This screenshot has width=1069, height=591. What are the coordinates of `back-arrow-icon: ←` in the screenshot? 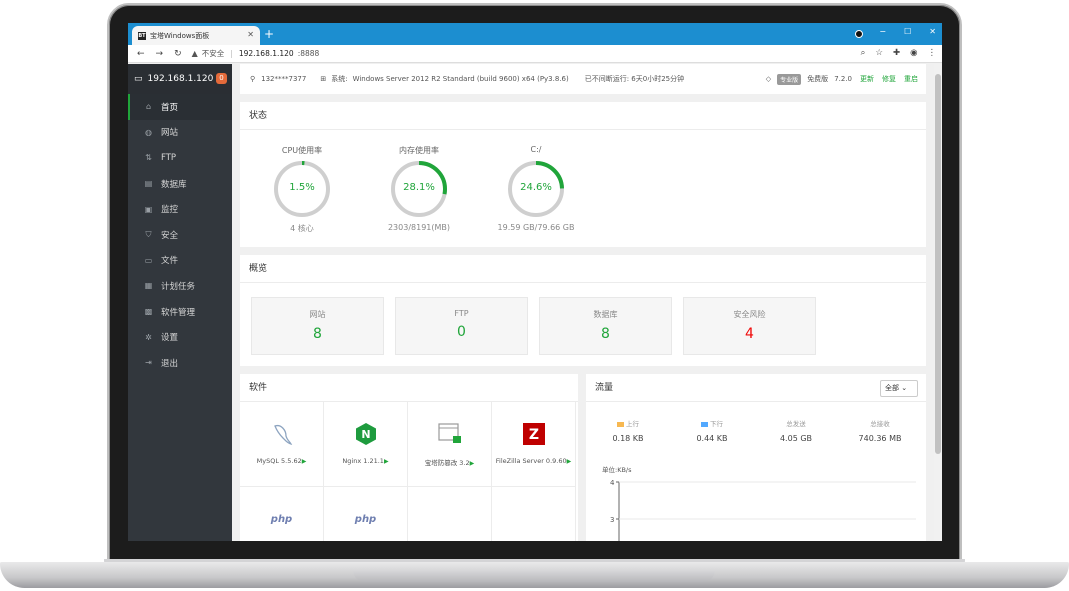 It's located at (141, 54).